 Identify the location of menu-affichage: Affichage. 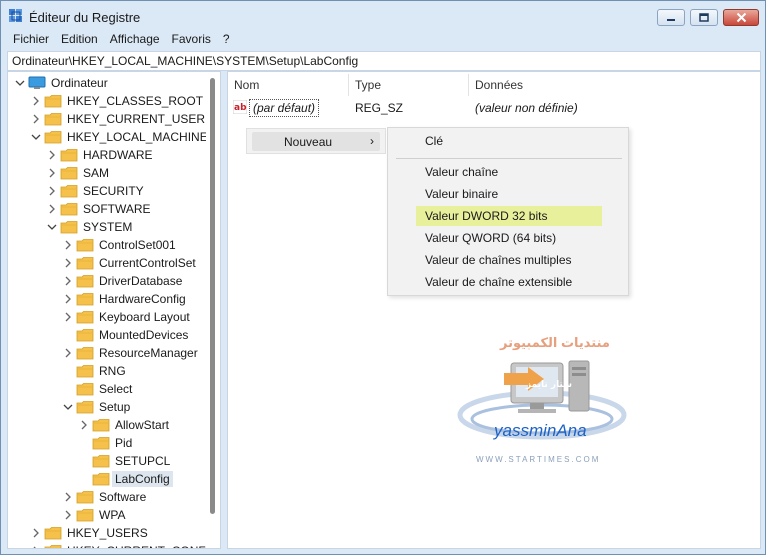
(135, 40).